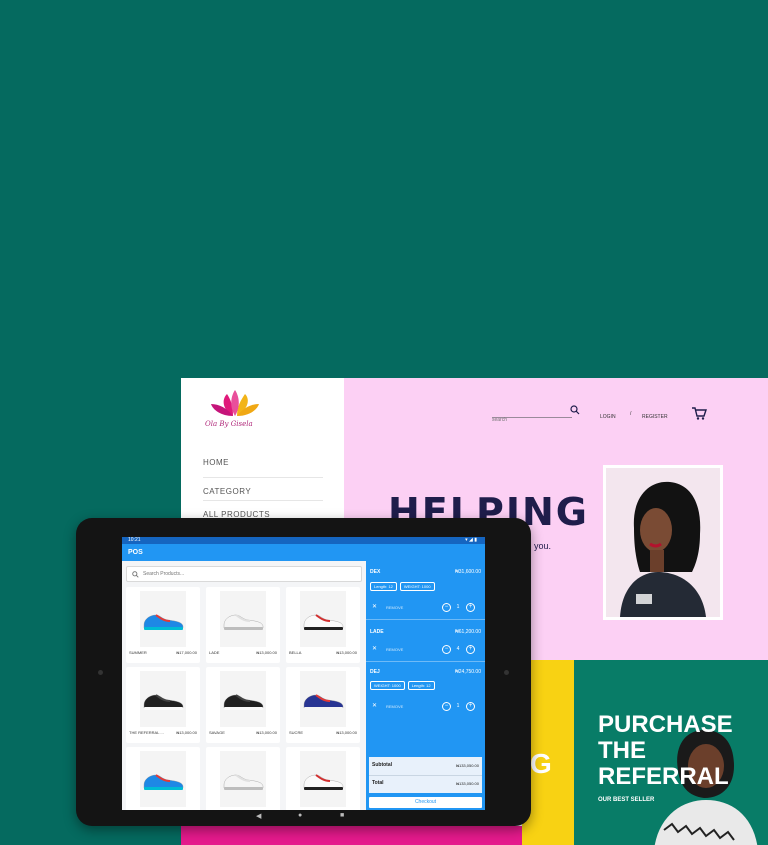 The image size is (768, 845). What do you see at coordinates (100, 672) in the screenshot?
I see `tablet-camera` at bounding box center [100, 672].